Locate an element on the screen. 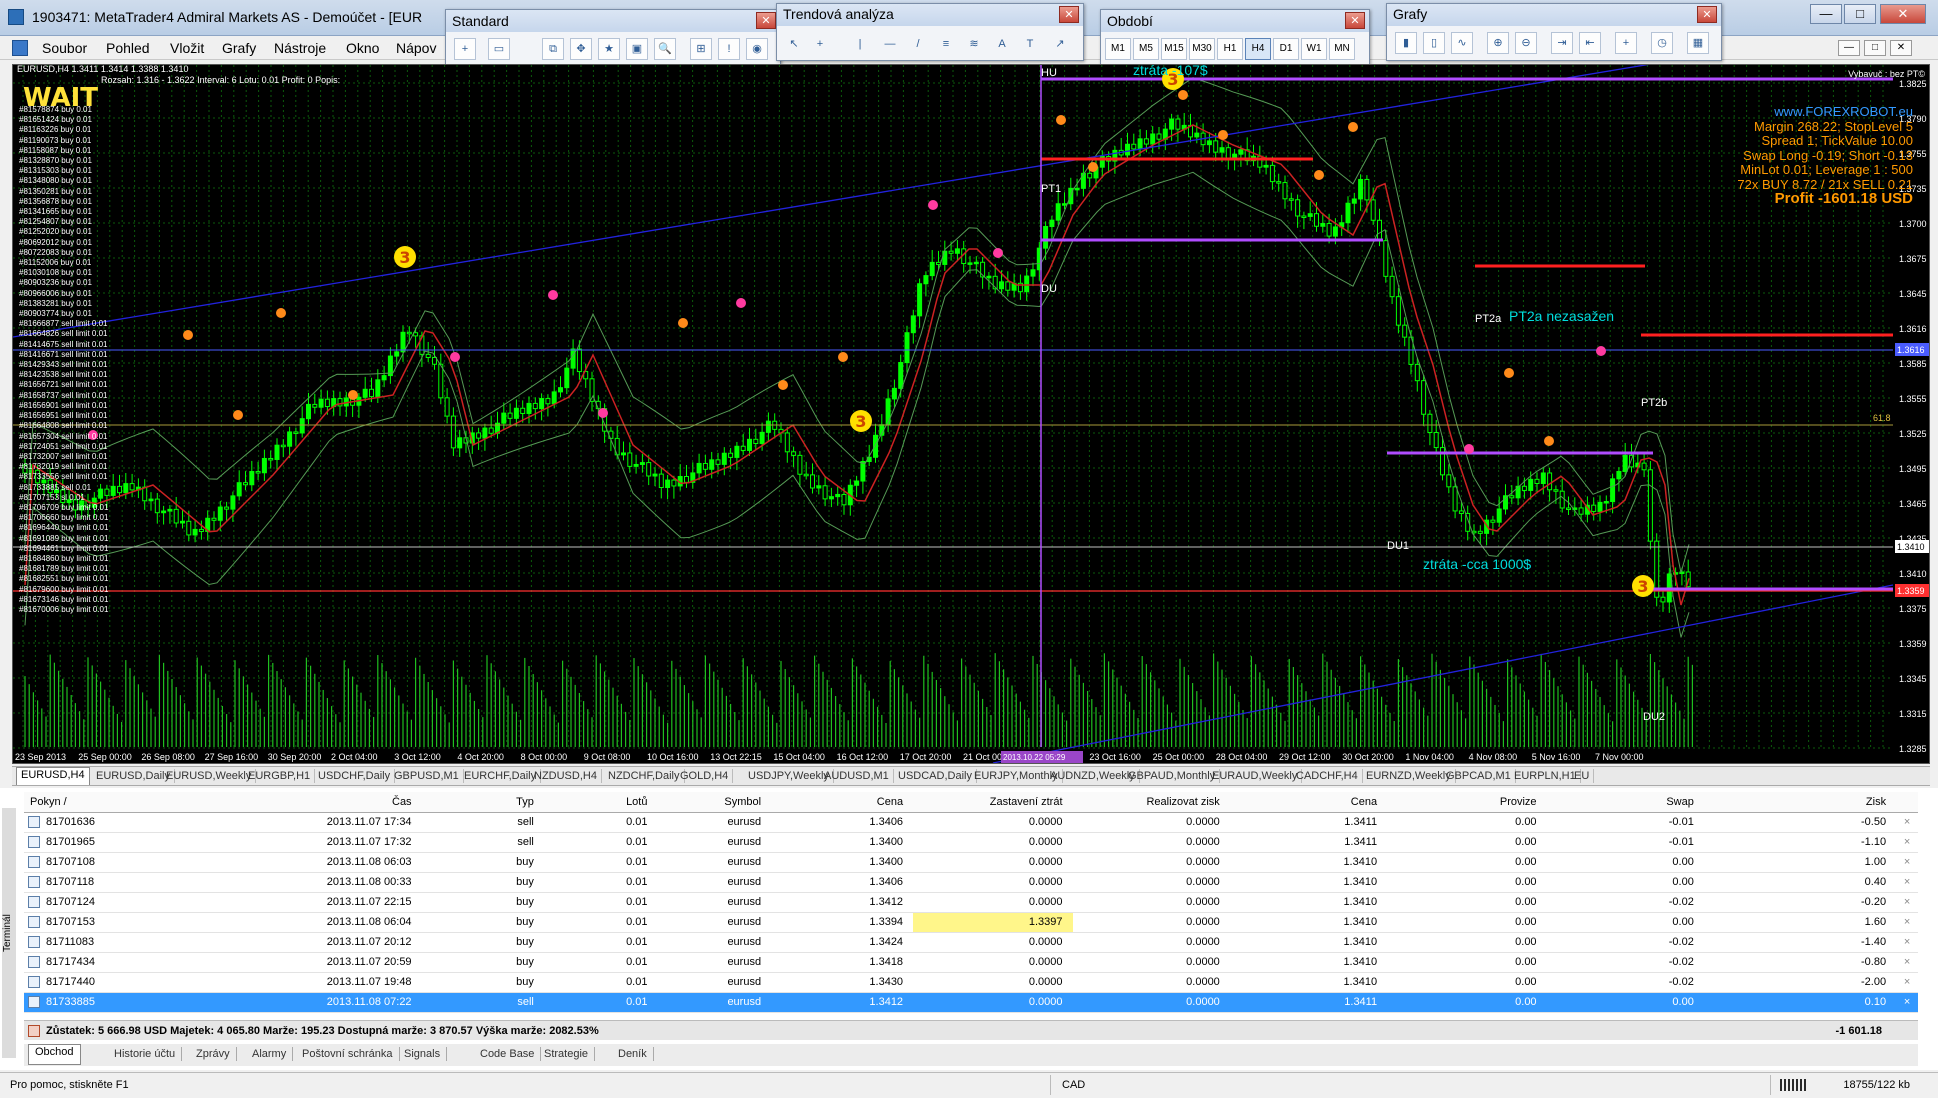 This screenshot has width=1938, height=1098. periods-toolbar-close-button: ✕ is located at coordinates (1355, 20).